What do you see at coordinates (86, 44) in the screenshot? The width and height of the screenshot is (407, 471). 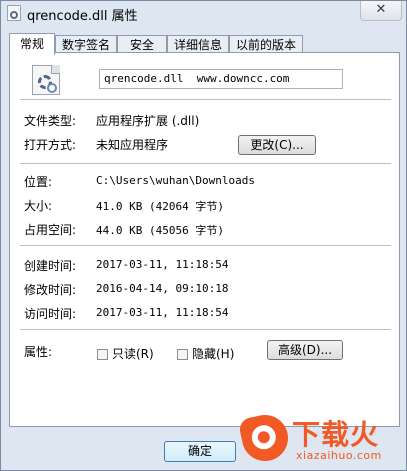 I see `tab-digital-signatures: 数字签名` at bounding box center [86, 44].